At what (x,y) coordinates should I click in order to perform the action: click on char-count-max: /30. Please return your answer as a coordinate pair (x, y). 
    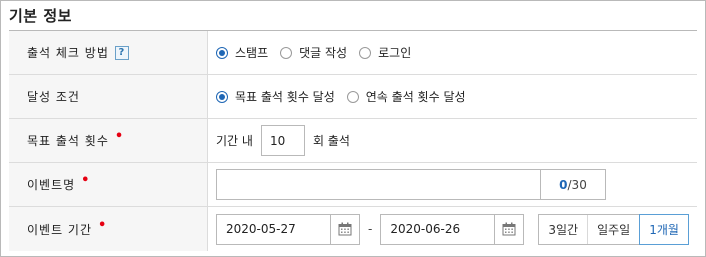
    Looking at the image, I should click on (577, 184).